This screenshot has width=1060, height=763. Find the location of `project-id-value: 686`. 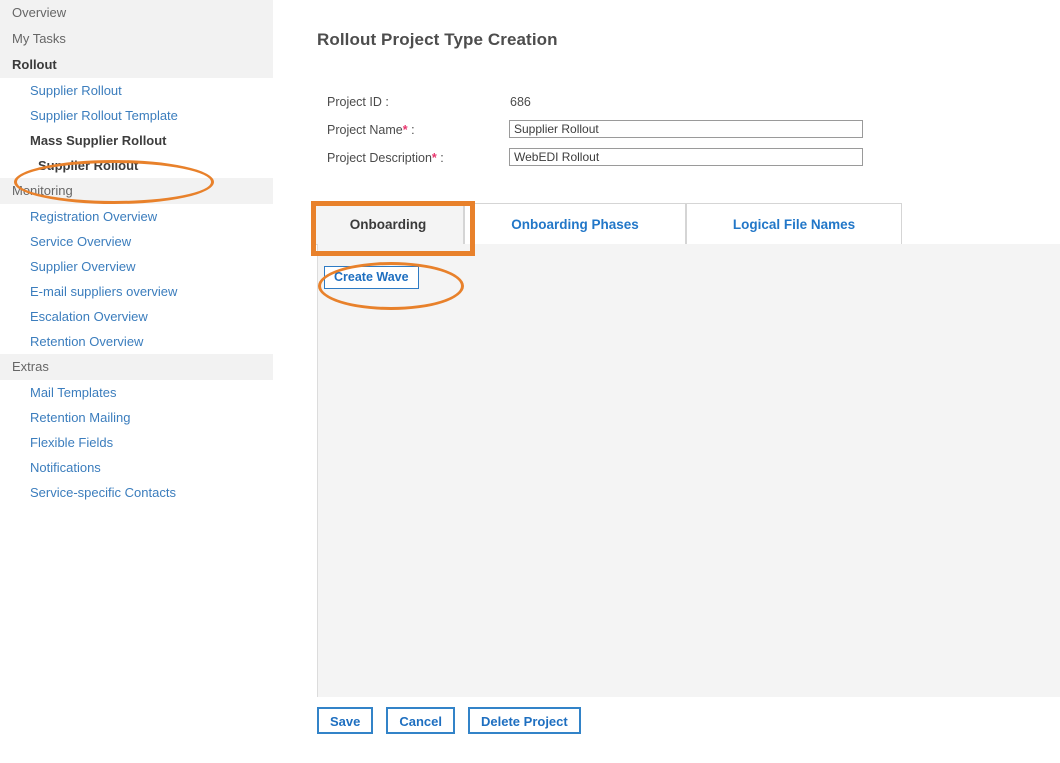

project-id-value: 686 is located at coordinates (520, 102).